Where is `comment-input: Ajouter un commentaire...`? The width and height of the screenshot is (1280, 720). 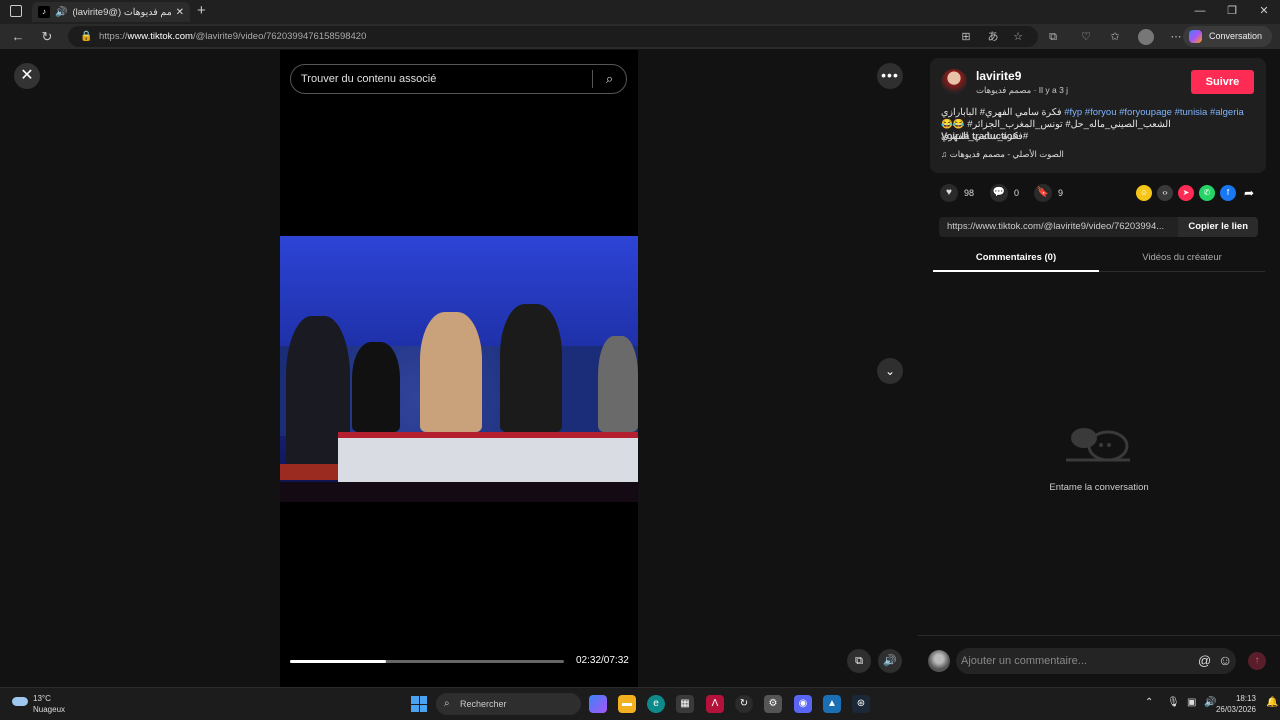
comment-input: Ajouter un commentaire... is located at coordinates (1096, 661).